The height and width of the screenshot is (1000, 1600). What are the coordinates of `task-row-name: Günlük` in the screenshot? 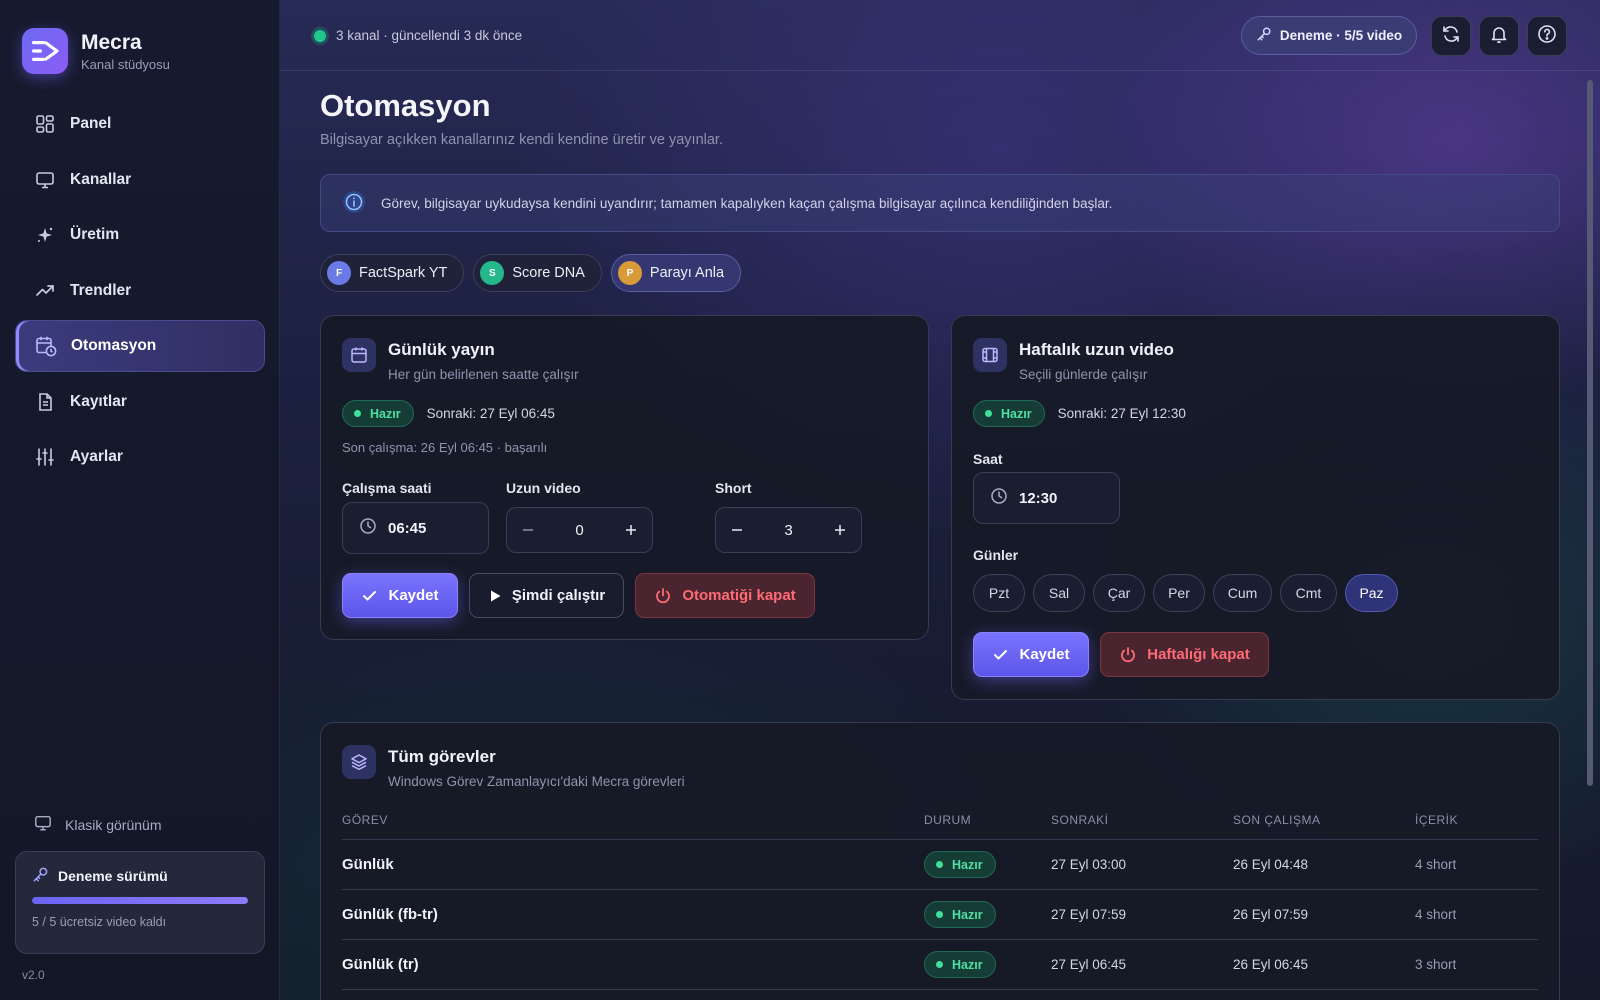 It's located at (368, 864).